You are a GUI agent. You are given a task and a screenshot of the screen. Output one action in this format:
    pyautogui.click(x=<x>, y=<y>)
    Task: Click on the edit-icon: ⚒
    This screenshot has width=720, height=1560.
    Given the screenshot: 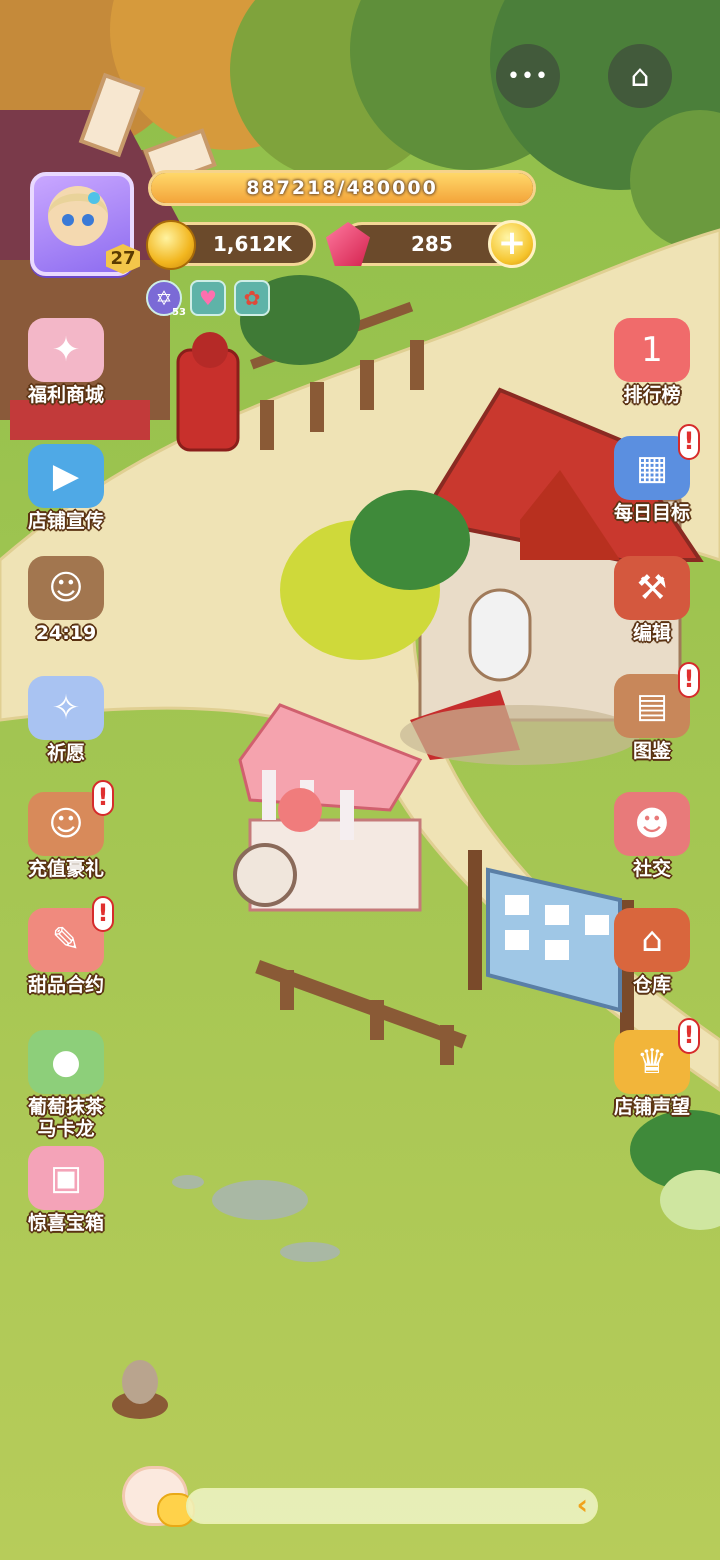 What is the action you would take?
    pyautogui.click(x=652, y=588)
    